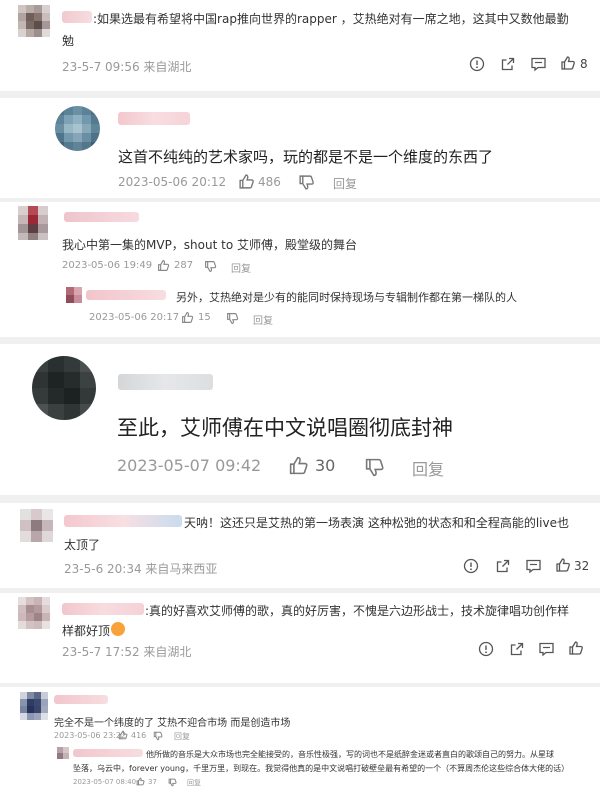 The height and width of the screenshot is (797, 600). I want to click on comment-text-cont: 勉, so click(68, 41).